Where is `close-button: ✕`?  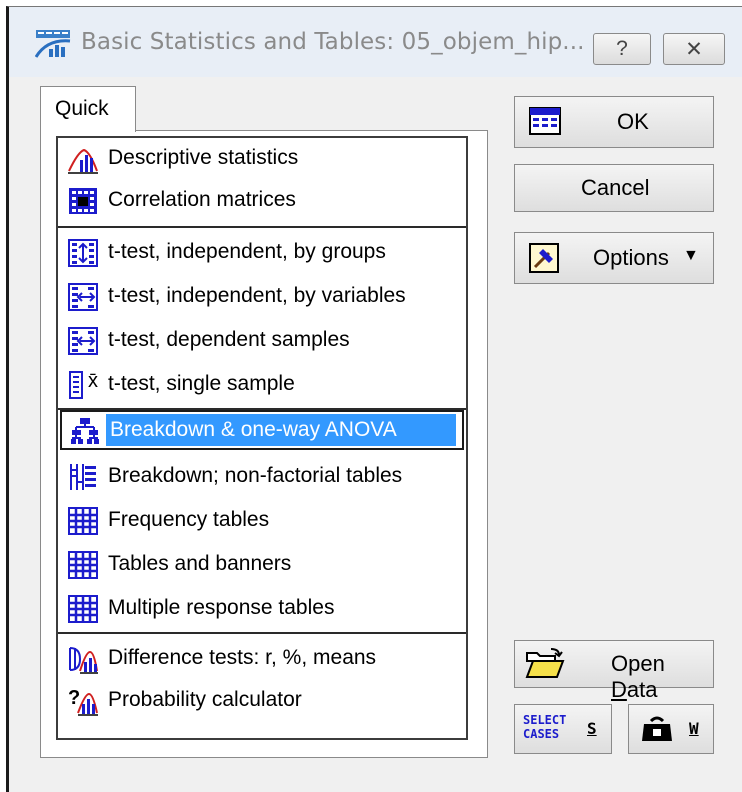 close-button: ✕ is located at coordinates (694, 49).